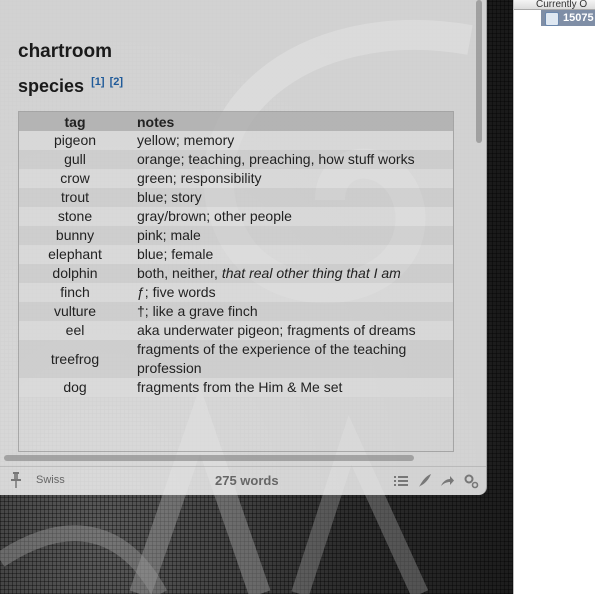 Image resolution: width=595 pixels, height=594 pixels. I want to click on footnote-link-1: [1], so click(97, 82).